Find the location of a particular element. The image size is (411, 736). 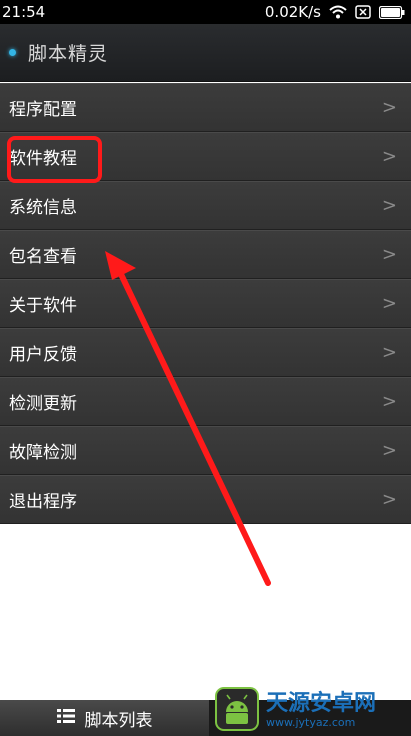

sim-x-icon is located at coordinates (363, 12).